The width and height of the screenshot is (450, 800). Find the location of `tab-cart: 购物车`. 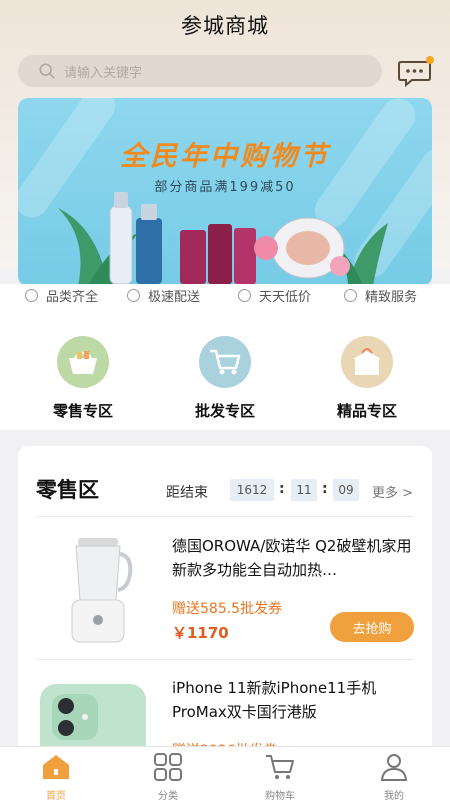

tab-cart: 购物车 is located at coordinates (280, 776).